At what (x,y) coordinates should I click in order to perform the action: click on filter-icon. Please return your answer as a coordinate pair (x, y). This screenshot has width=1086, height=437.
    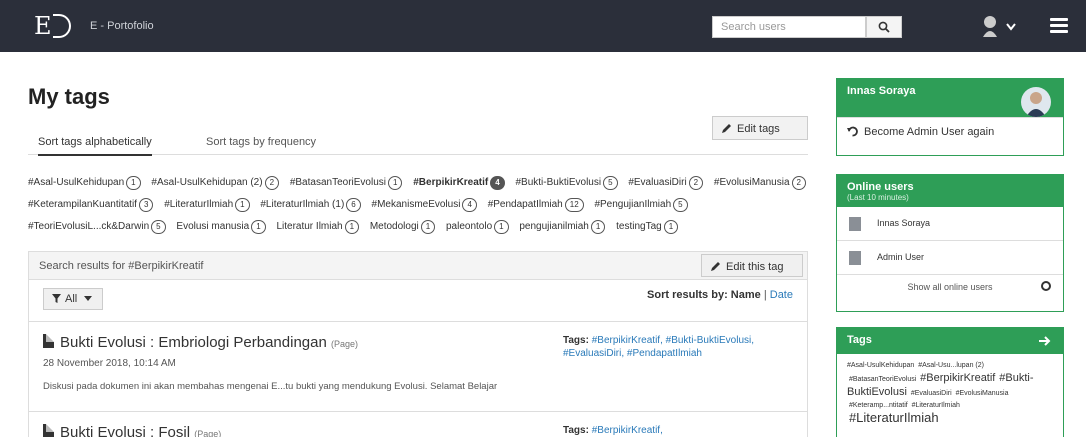
    Looking at the image, I should click on (56, 298).